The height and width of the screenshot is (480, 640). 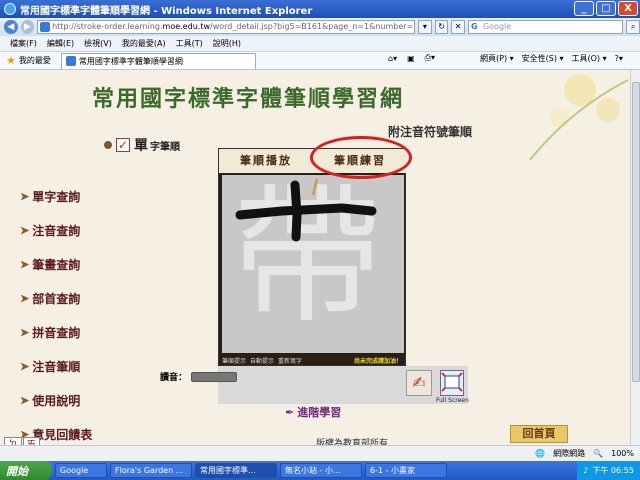 I want to click on taskbar-item-google: Google, so click(x=81, y=470).